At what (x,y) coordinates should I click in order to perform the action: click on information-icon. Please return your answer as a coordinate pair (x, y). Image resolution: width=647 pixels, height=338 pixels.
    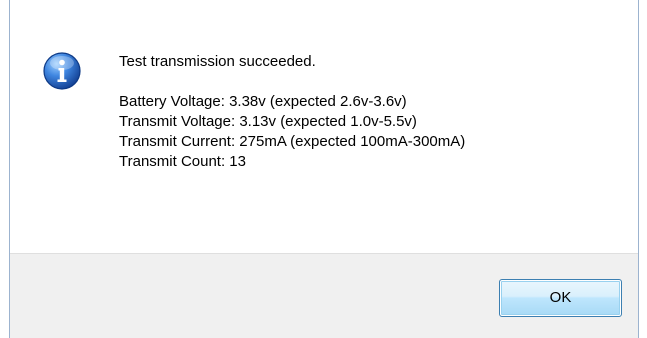
    Looking at the image, I should click on (62, 71).